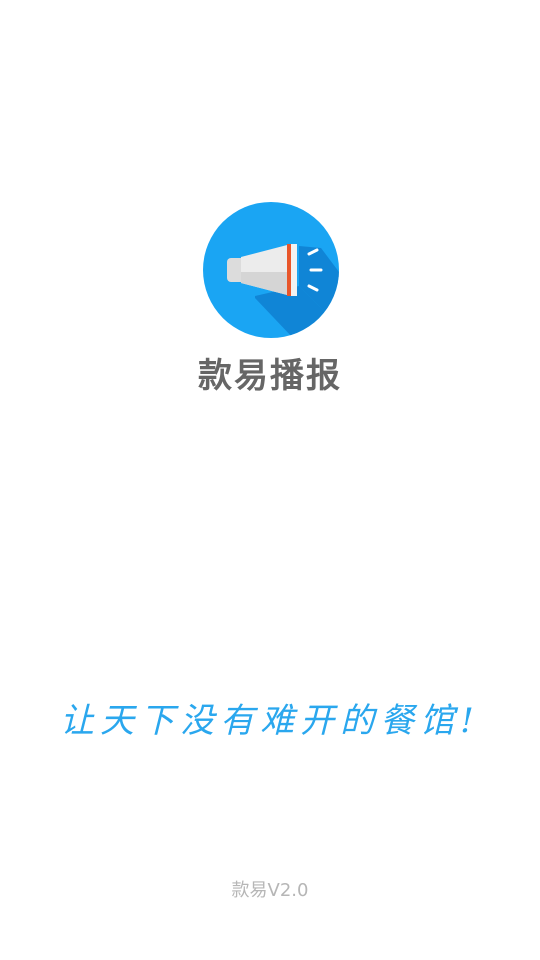 The image size is (540, 960). I want to click on app-name: 款易播报, so click(270, 376).